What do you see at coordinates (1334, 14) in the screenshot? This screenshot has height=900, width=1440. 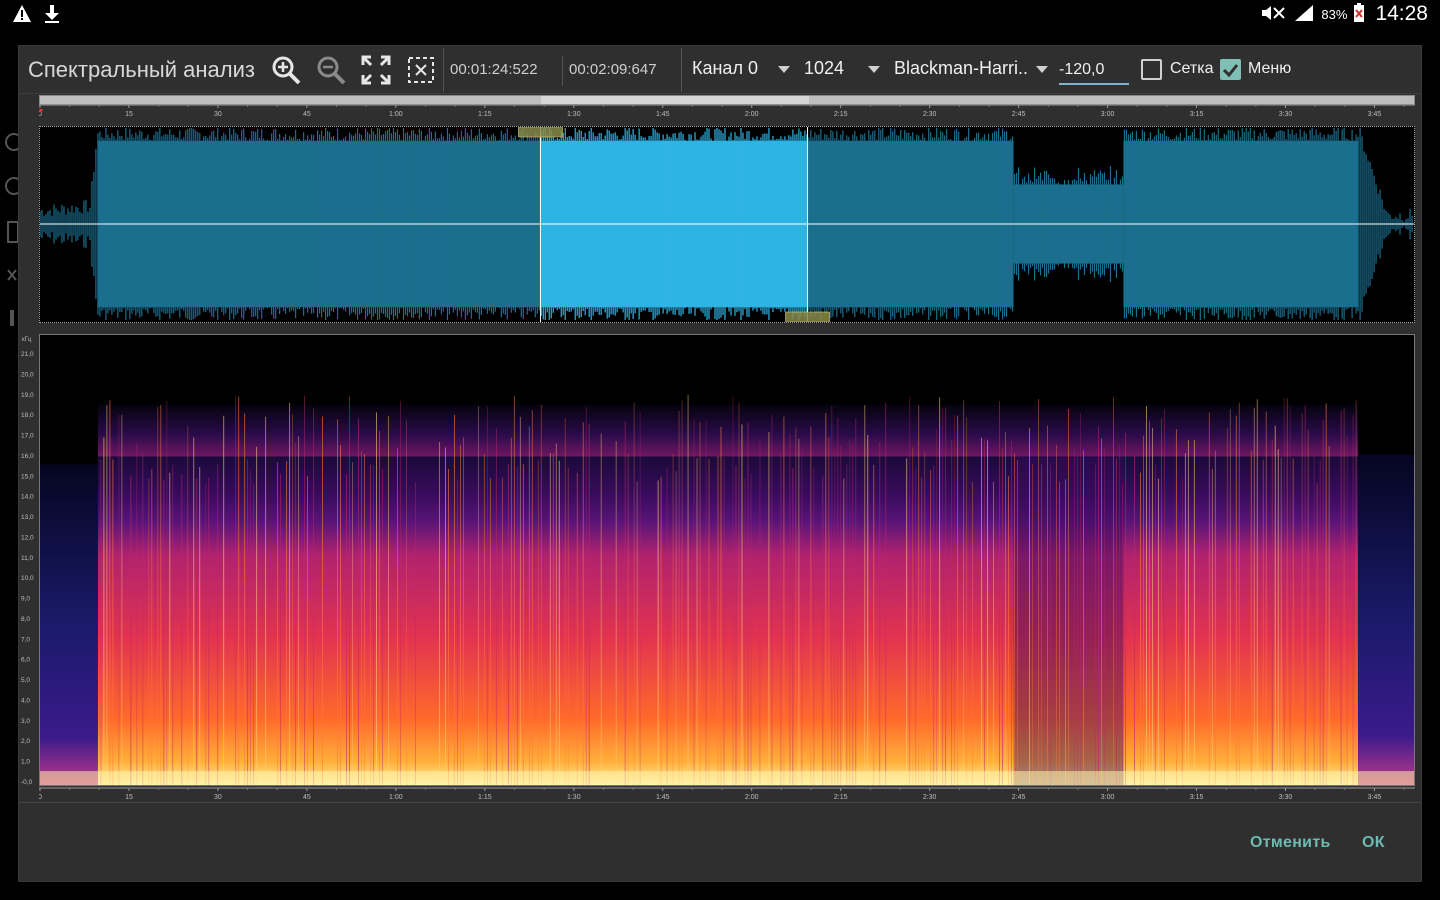 I see `battery-level: 83%` at bounding box center [1334, 14].